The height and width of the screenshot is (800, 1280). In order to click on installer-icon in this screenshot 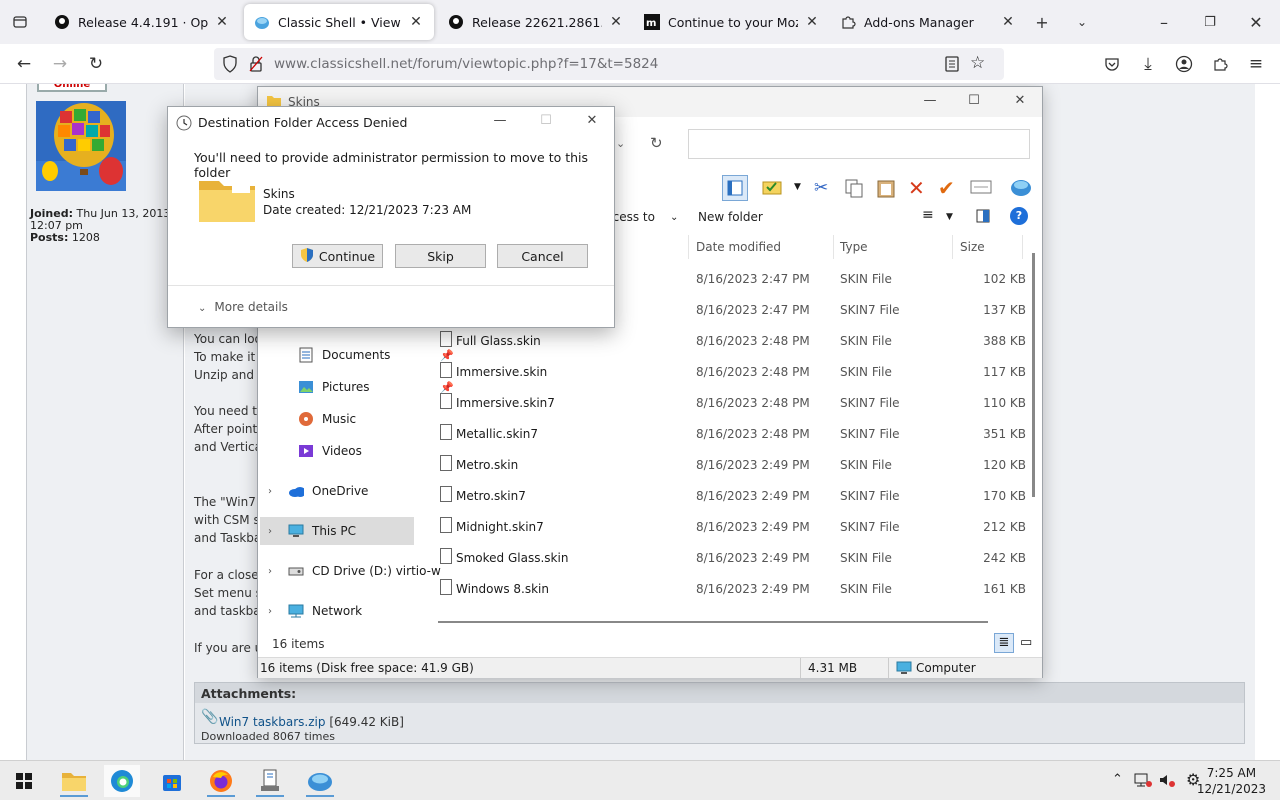, I will do `click(270, 781)`.